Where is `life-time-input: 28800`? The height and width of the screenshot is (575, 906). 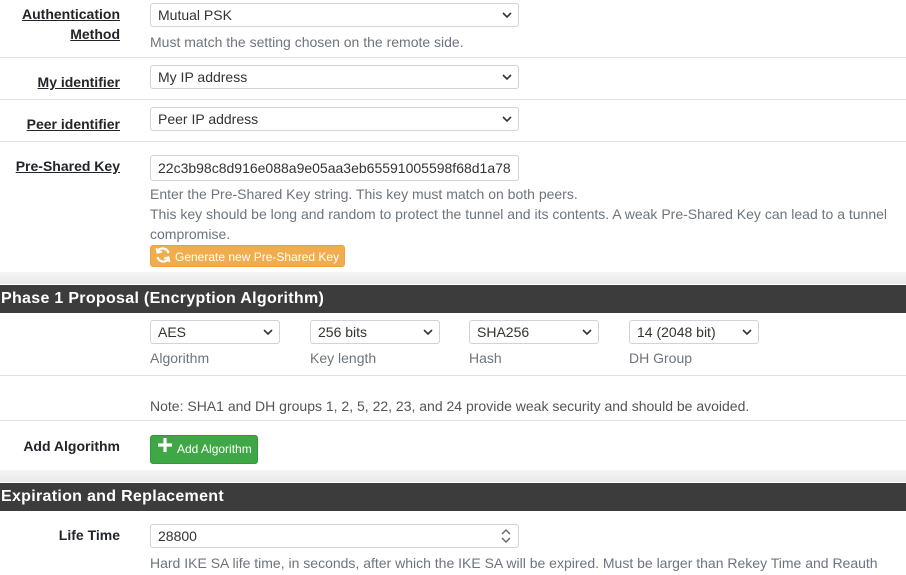
life-time-input: 28800 is located at coordinates (334, 536).